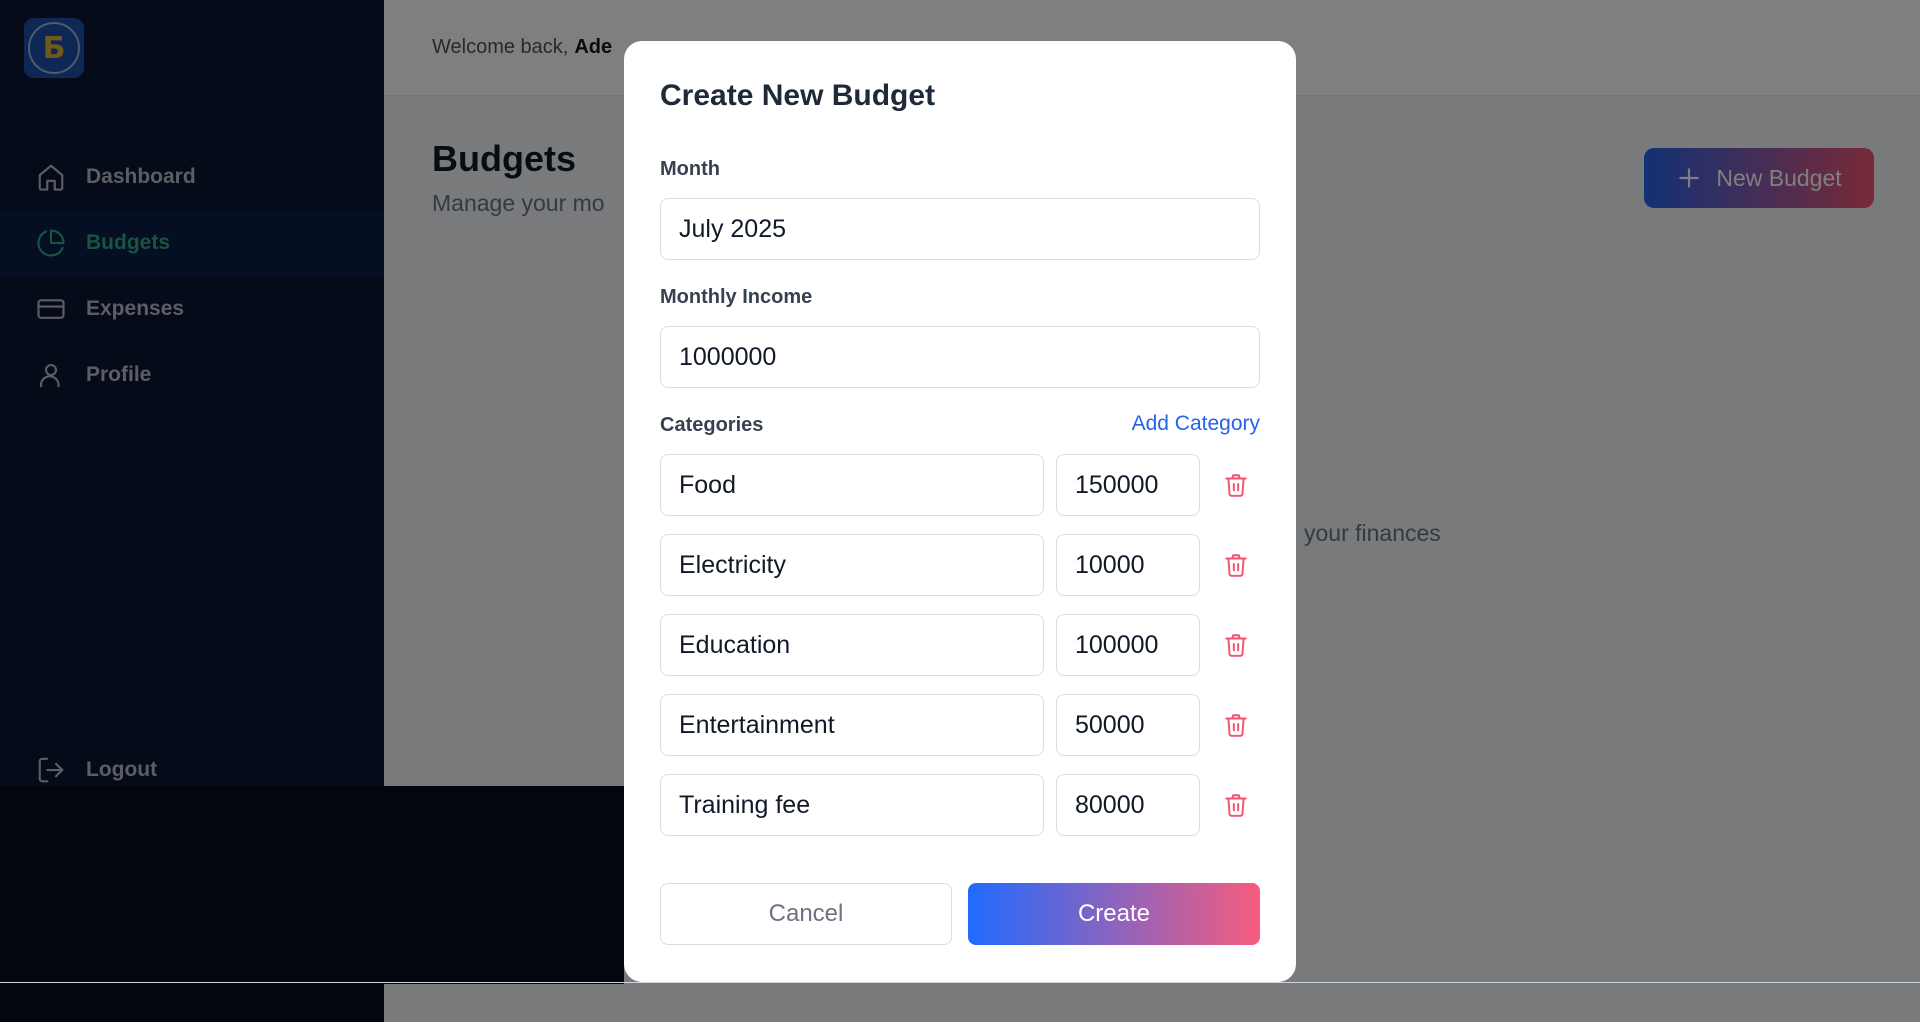  Describe the element at coordinates (960, 357) in the screenshot. I see `income-input` at that location.